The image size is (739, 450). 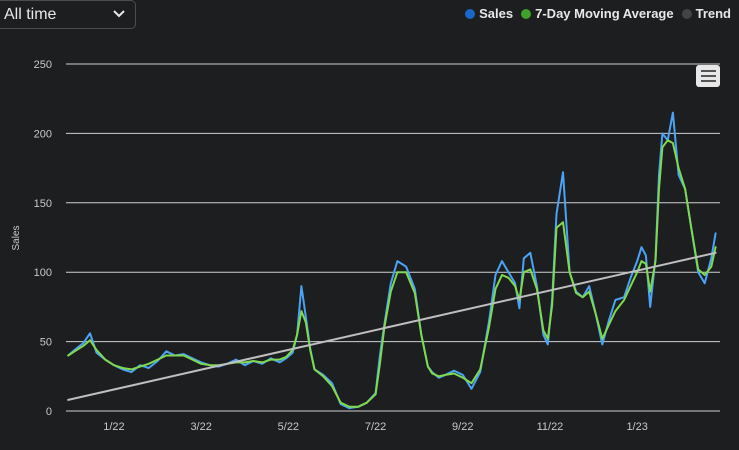 What do you see at coordinates (43, 134) in the screenshot?
I see `y-tick-label: 200` at bounding box center [43, 134].